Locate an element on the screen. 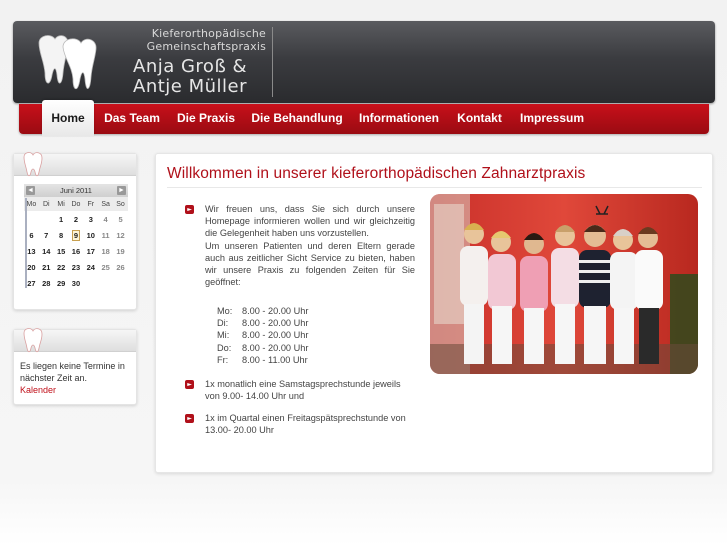  calendar-next-icon: ► is located at coordinates (121, 190).